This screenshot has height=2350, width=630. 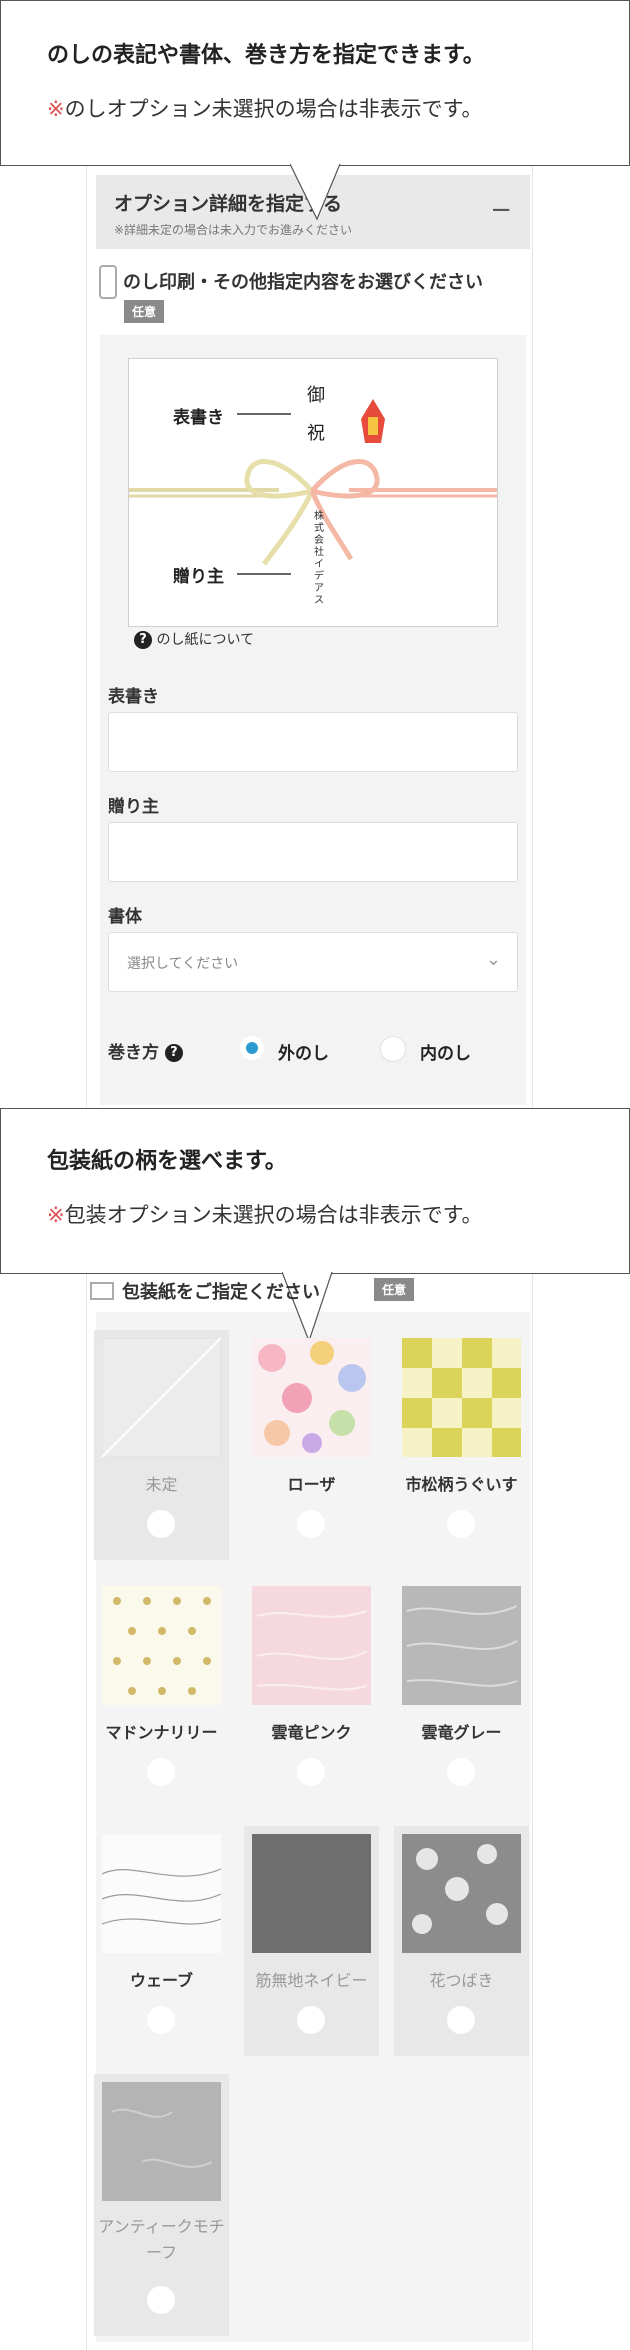 What do you see at coordinates (265, 109) in the screenshot?
I see `callout-noshi-note: ※のしオプション未選択の場合は非表示です。` at bounding box center [265, 109].